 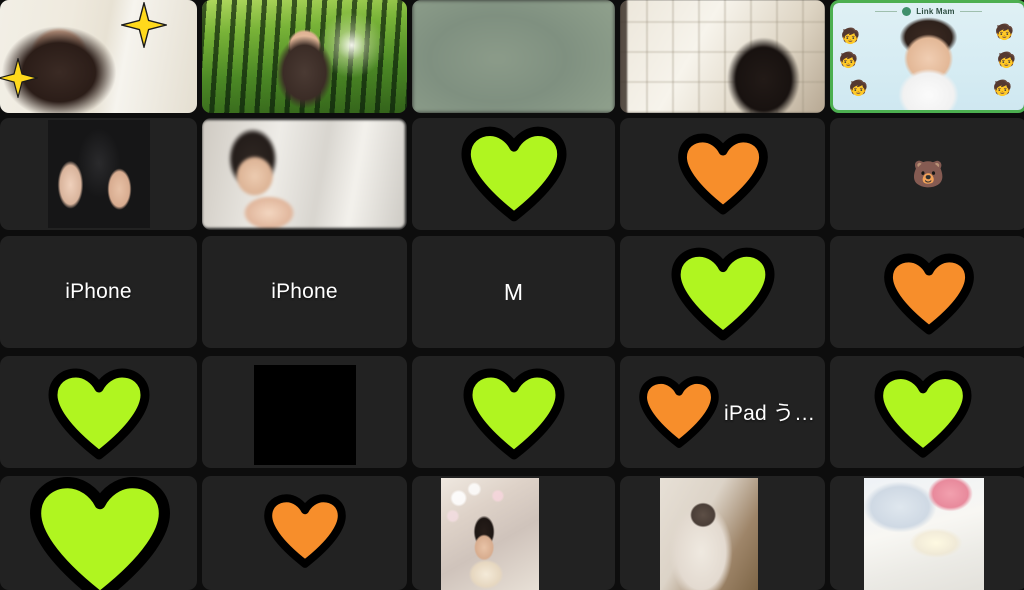 I want to click on participant-tile-p15, so click(x=927, y=292).